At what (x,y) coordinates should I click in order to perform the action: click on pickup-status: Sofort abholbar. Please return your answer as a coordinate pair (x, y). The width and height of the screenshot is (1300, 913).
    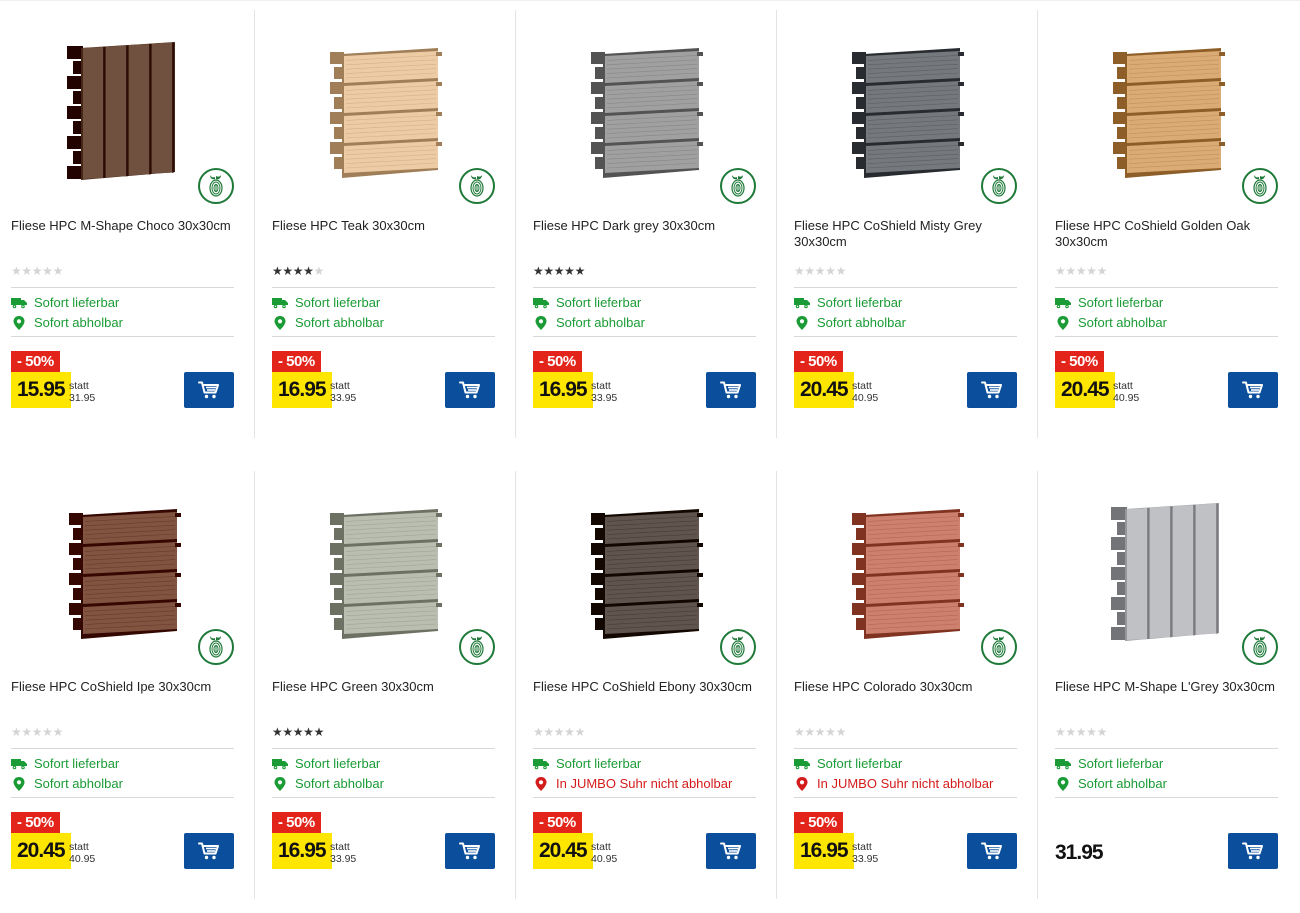
    Looking at the image, I should click on (383, 323).